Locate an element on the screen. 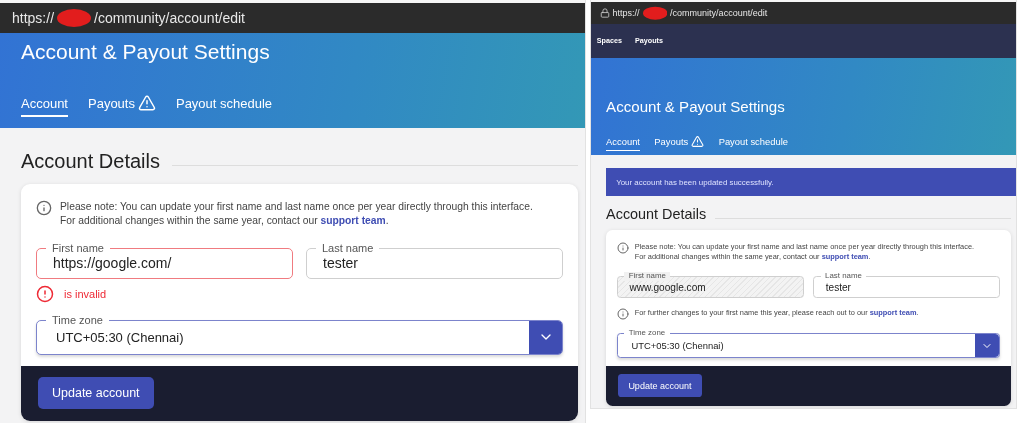  note-text: Please note: You can update your first name and last name once per year directly through this interface. For additional changes within the same year, contact our support team. is located at coordinates (296, 214).